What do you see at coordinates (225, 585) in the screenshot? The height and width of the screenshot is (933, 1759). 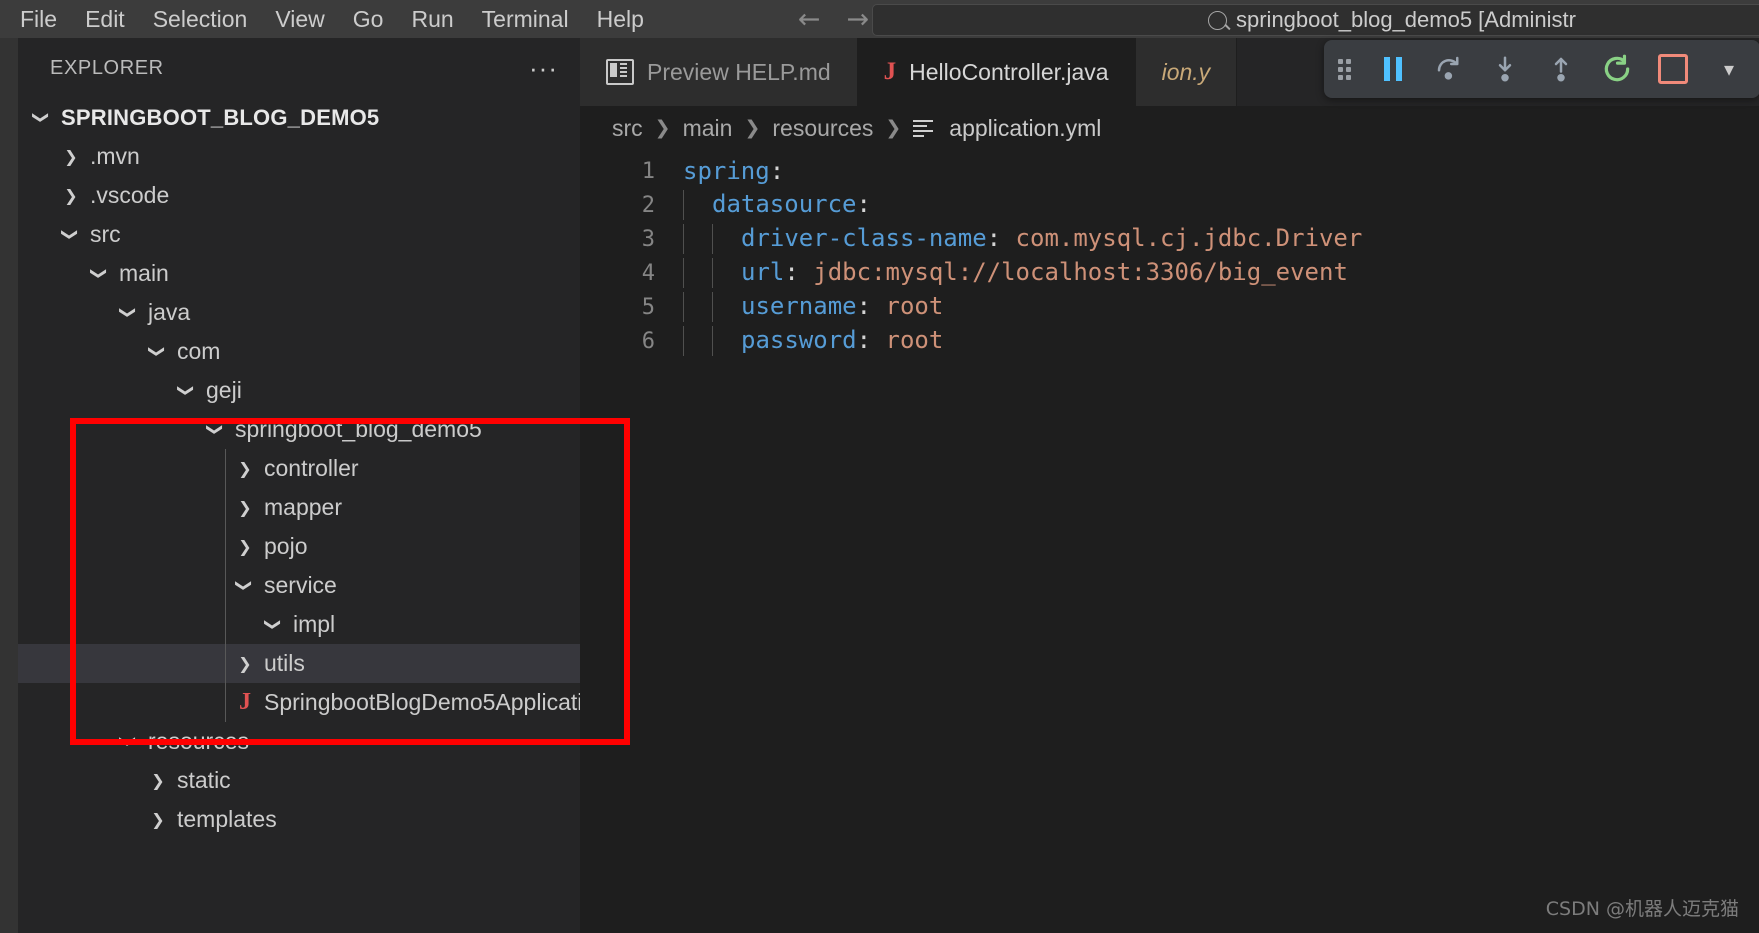 I see `indent-guide` at bounding box center [225, 585].